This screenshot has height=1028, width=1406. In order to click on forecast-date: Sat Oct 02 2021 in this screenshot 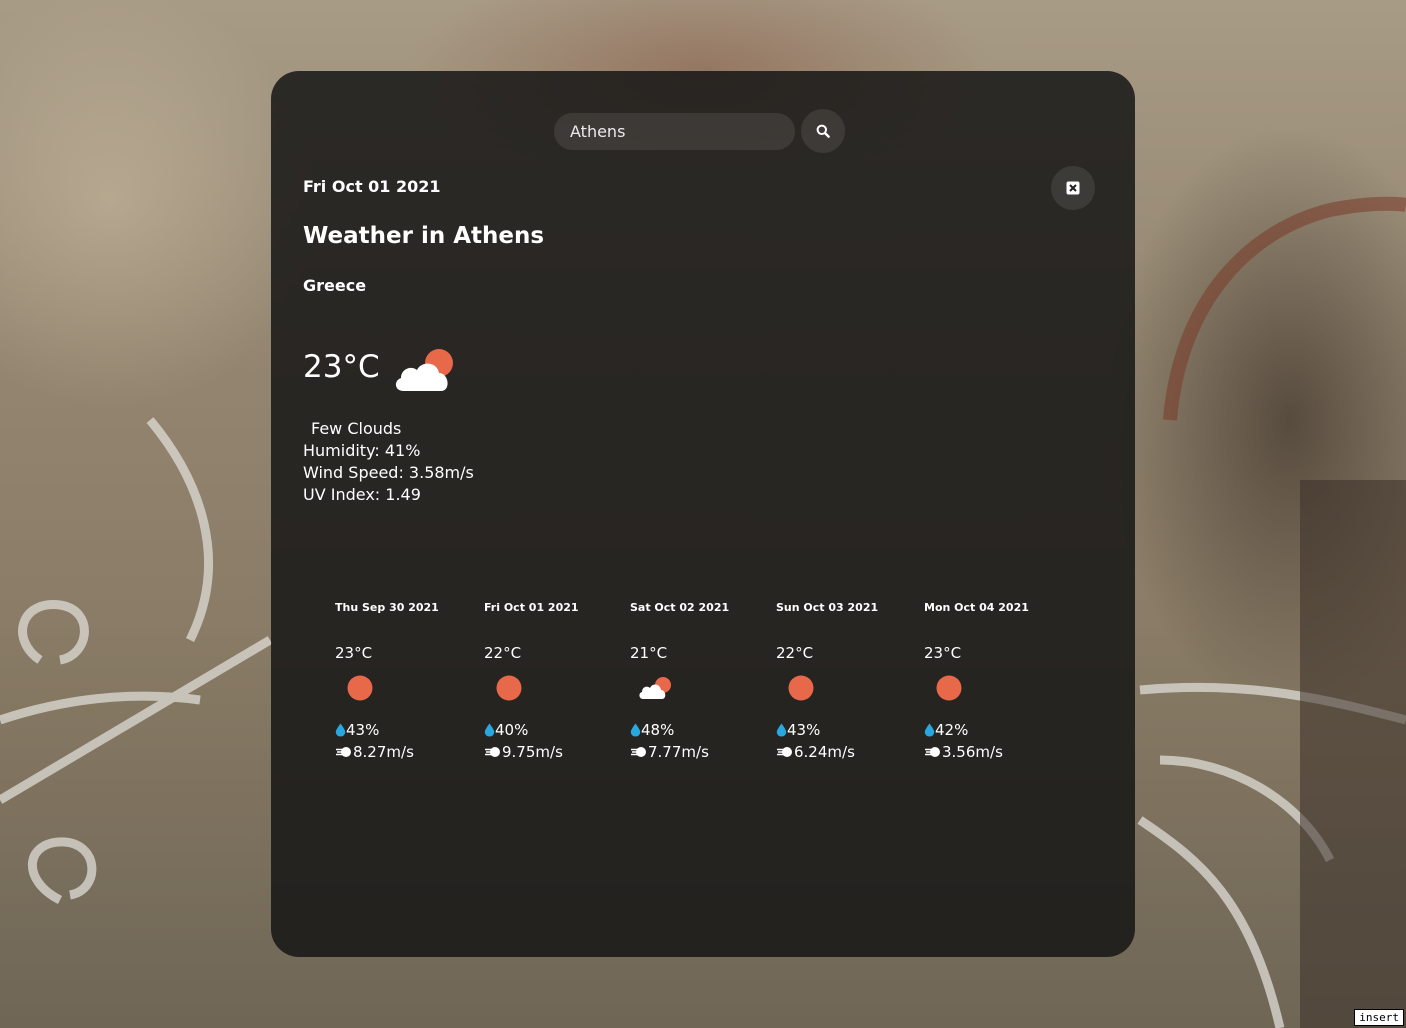, I will do `click(680, 607)`.